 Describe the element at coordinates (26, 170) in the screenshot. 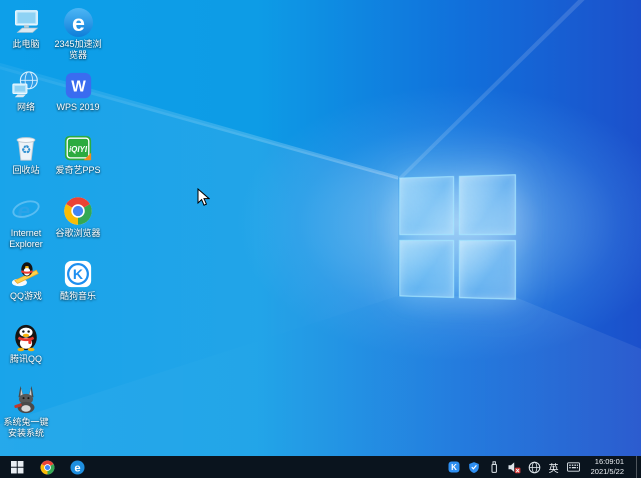

I see `icon-label: 回收站` at that location.